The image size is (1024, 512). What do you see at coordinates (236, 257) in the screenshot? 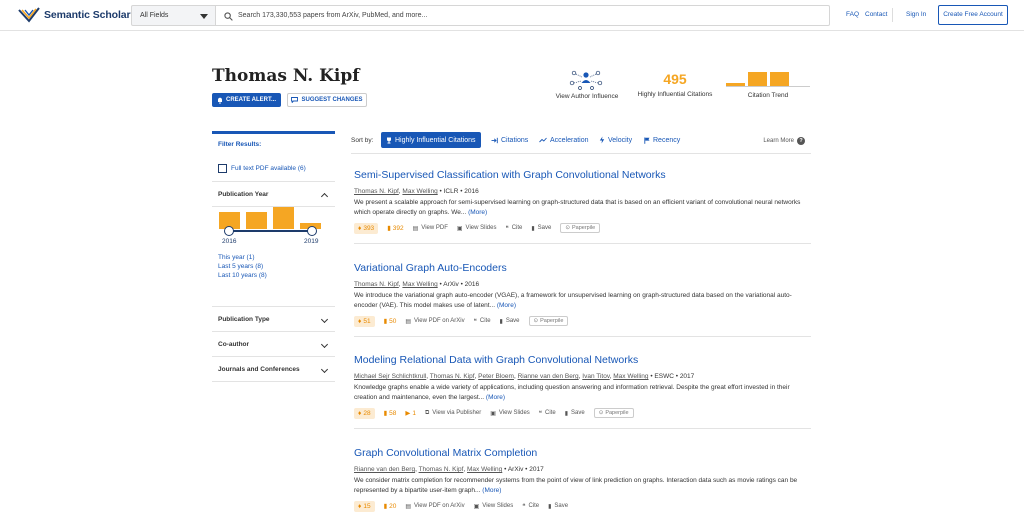
I see `range-this-year-link: This year (1)` at bounding box center [236, 257].